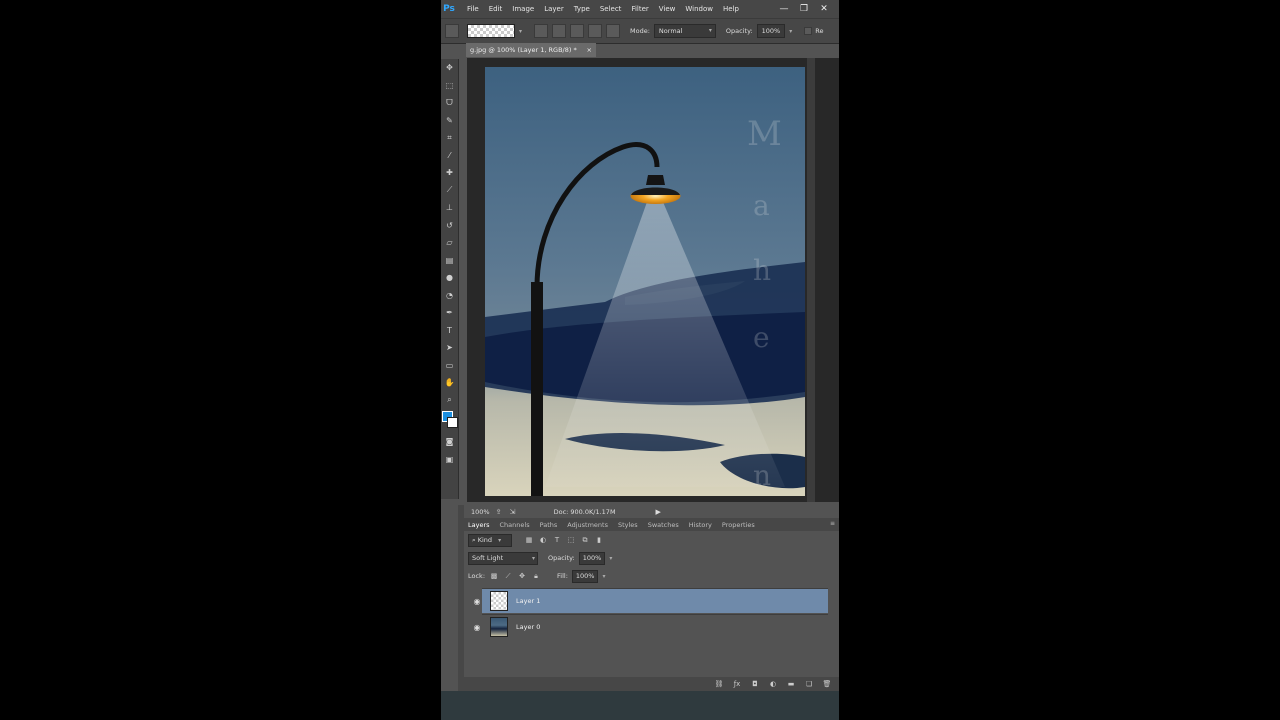  I want to click on filter-type-icon: T, so click(557, 540).